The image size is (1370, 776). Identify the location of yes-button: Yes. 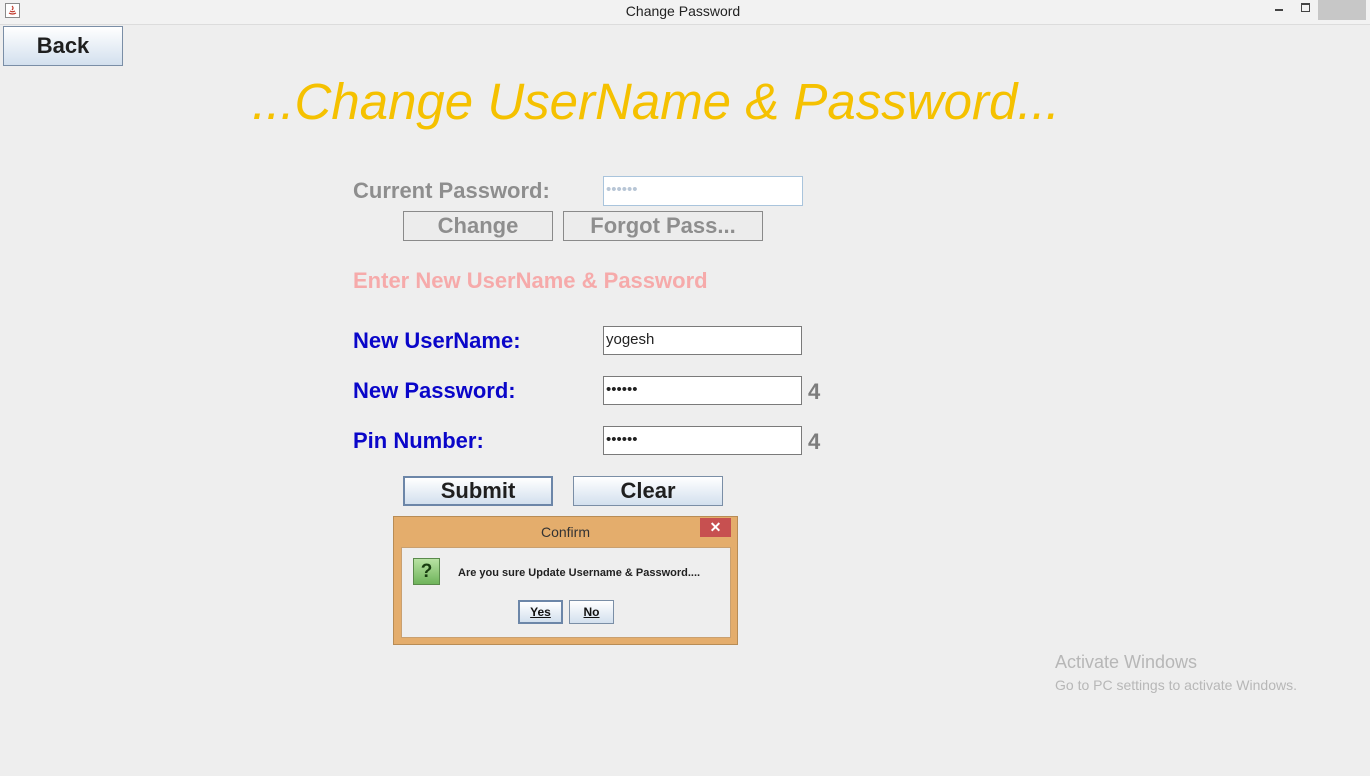
(540, 612).